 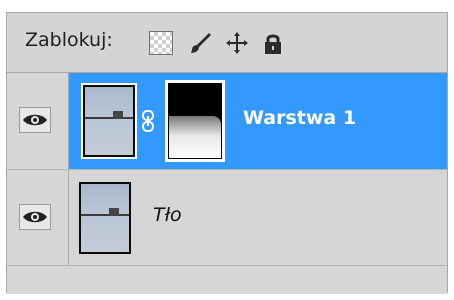 What do you see at coordinates (69, 40) in the screenshot?
I see `lock-label: Zablokuj:` at bounding box center [69, 40].